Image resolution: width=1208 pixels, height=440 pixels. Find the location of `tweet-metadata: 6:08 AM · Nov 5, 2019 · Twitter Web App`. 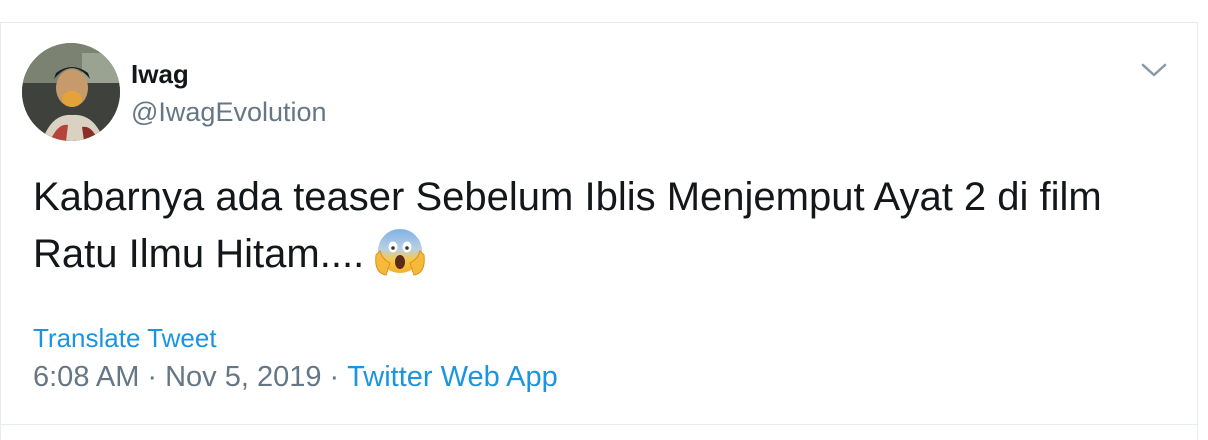

tweet-metadata: 6:08 AM · Nov 5, 2019 · Twitter Web App is located at coordinates (295, 377).